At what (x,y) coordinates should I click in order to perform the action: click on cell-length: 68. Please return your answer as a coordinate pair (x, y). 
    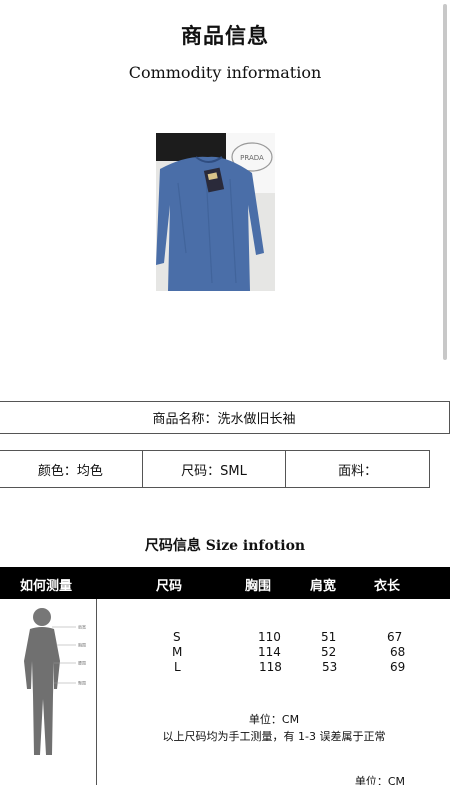
    Looking at the image, I should click on (398, 652).